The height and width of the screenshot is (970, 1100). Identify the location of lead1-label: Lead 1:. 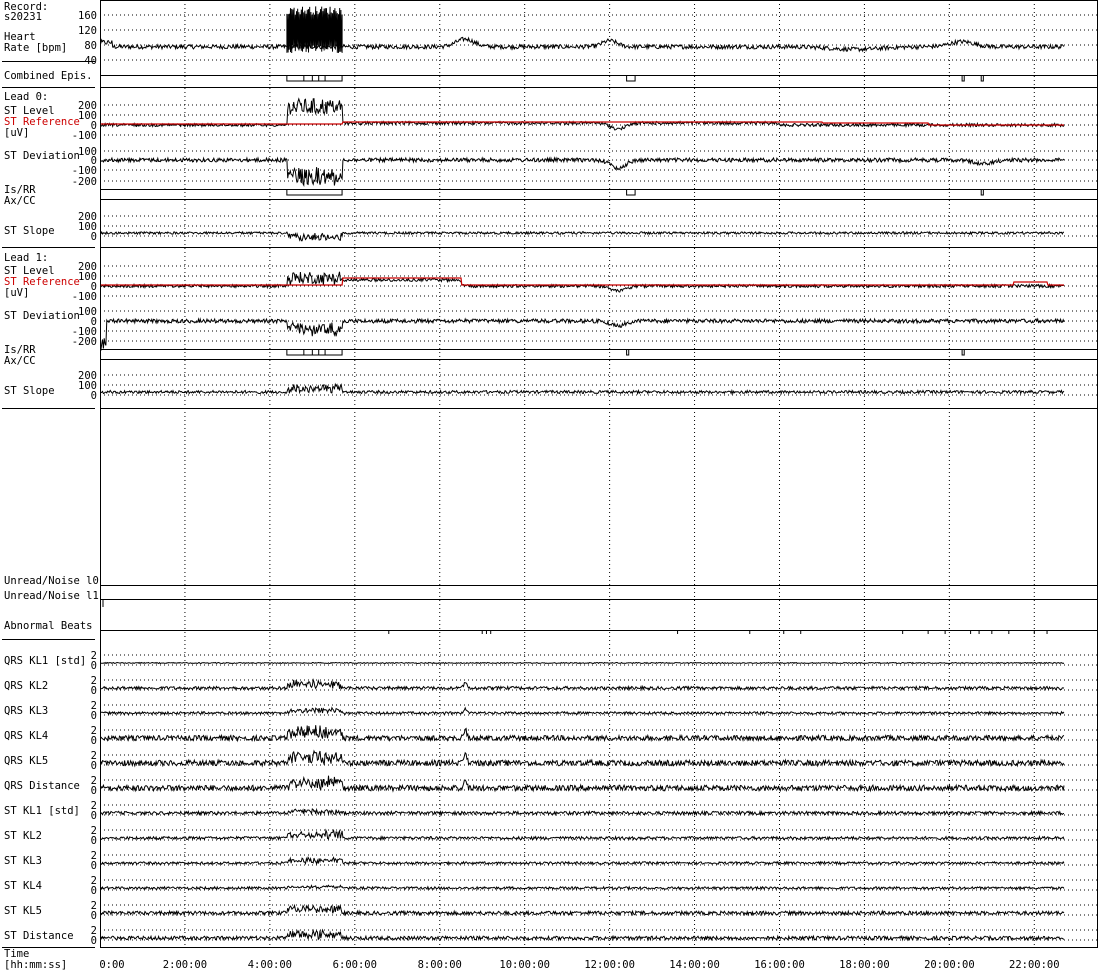
(26, 258).